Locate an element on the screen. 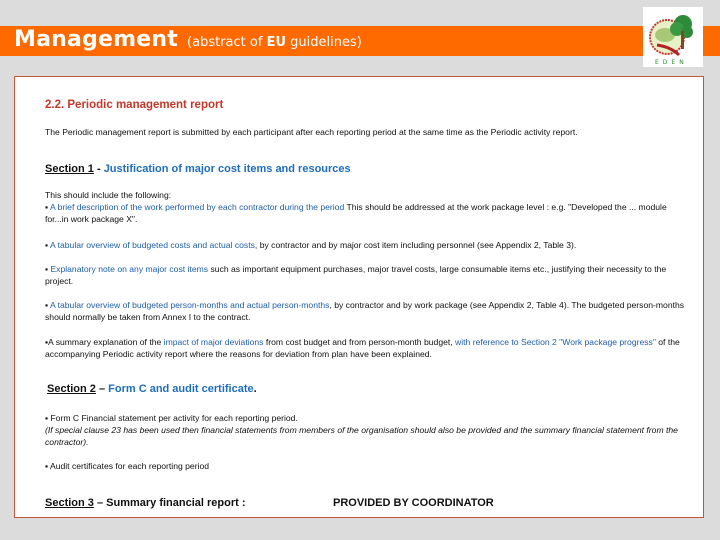 Image resolution: width=720 pixels, height=540 pixels. slide-title: Management (abstract of EU guidelines) is located at coordinates (188, 39).